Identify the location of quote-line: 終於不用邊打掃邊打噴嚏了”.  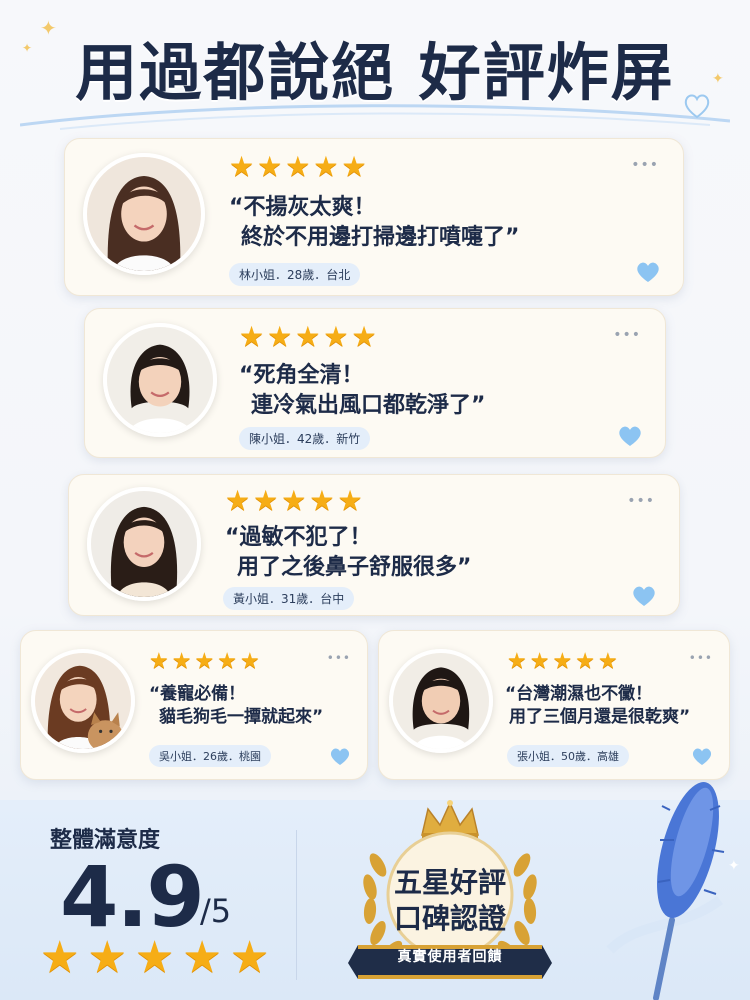
(380, 237).